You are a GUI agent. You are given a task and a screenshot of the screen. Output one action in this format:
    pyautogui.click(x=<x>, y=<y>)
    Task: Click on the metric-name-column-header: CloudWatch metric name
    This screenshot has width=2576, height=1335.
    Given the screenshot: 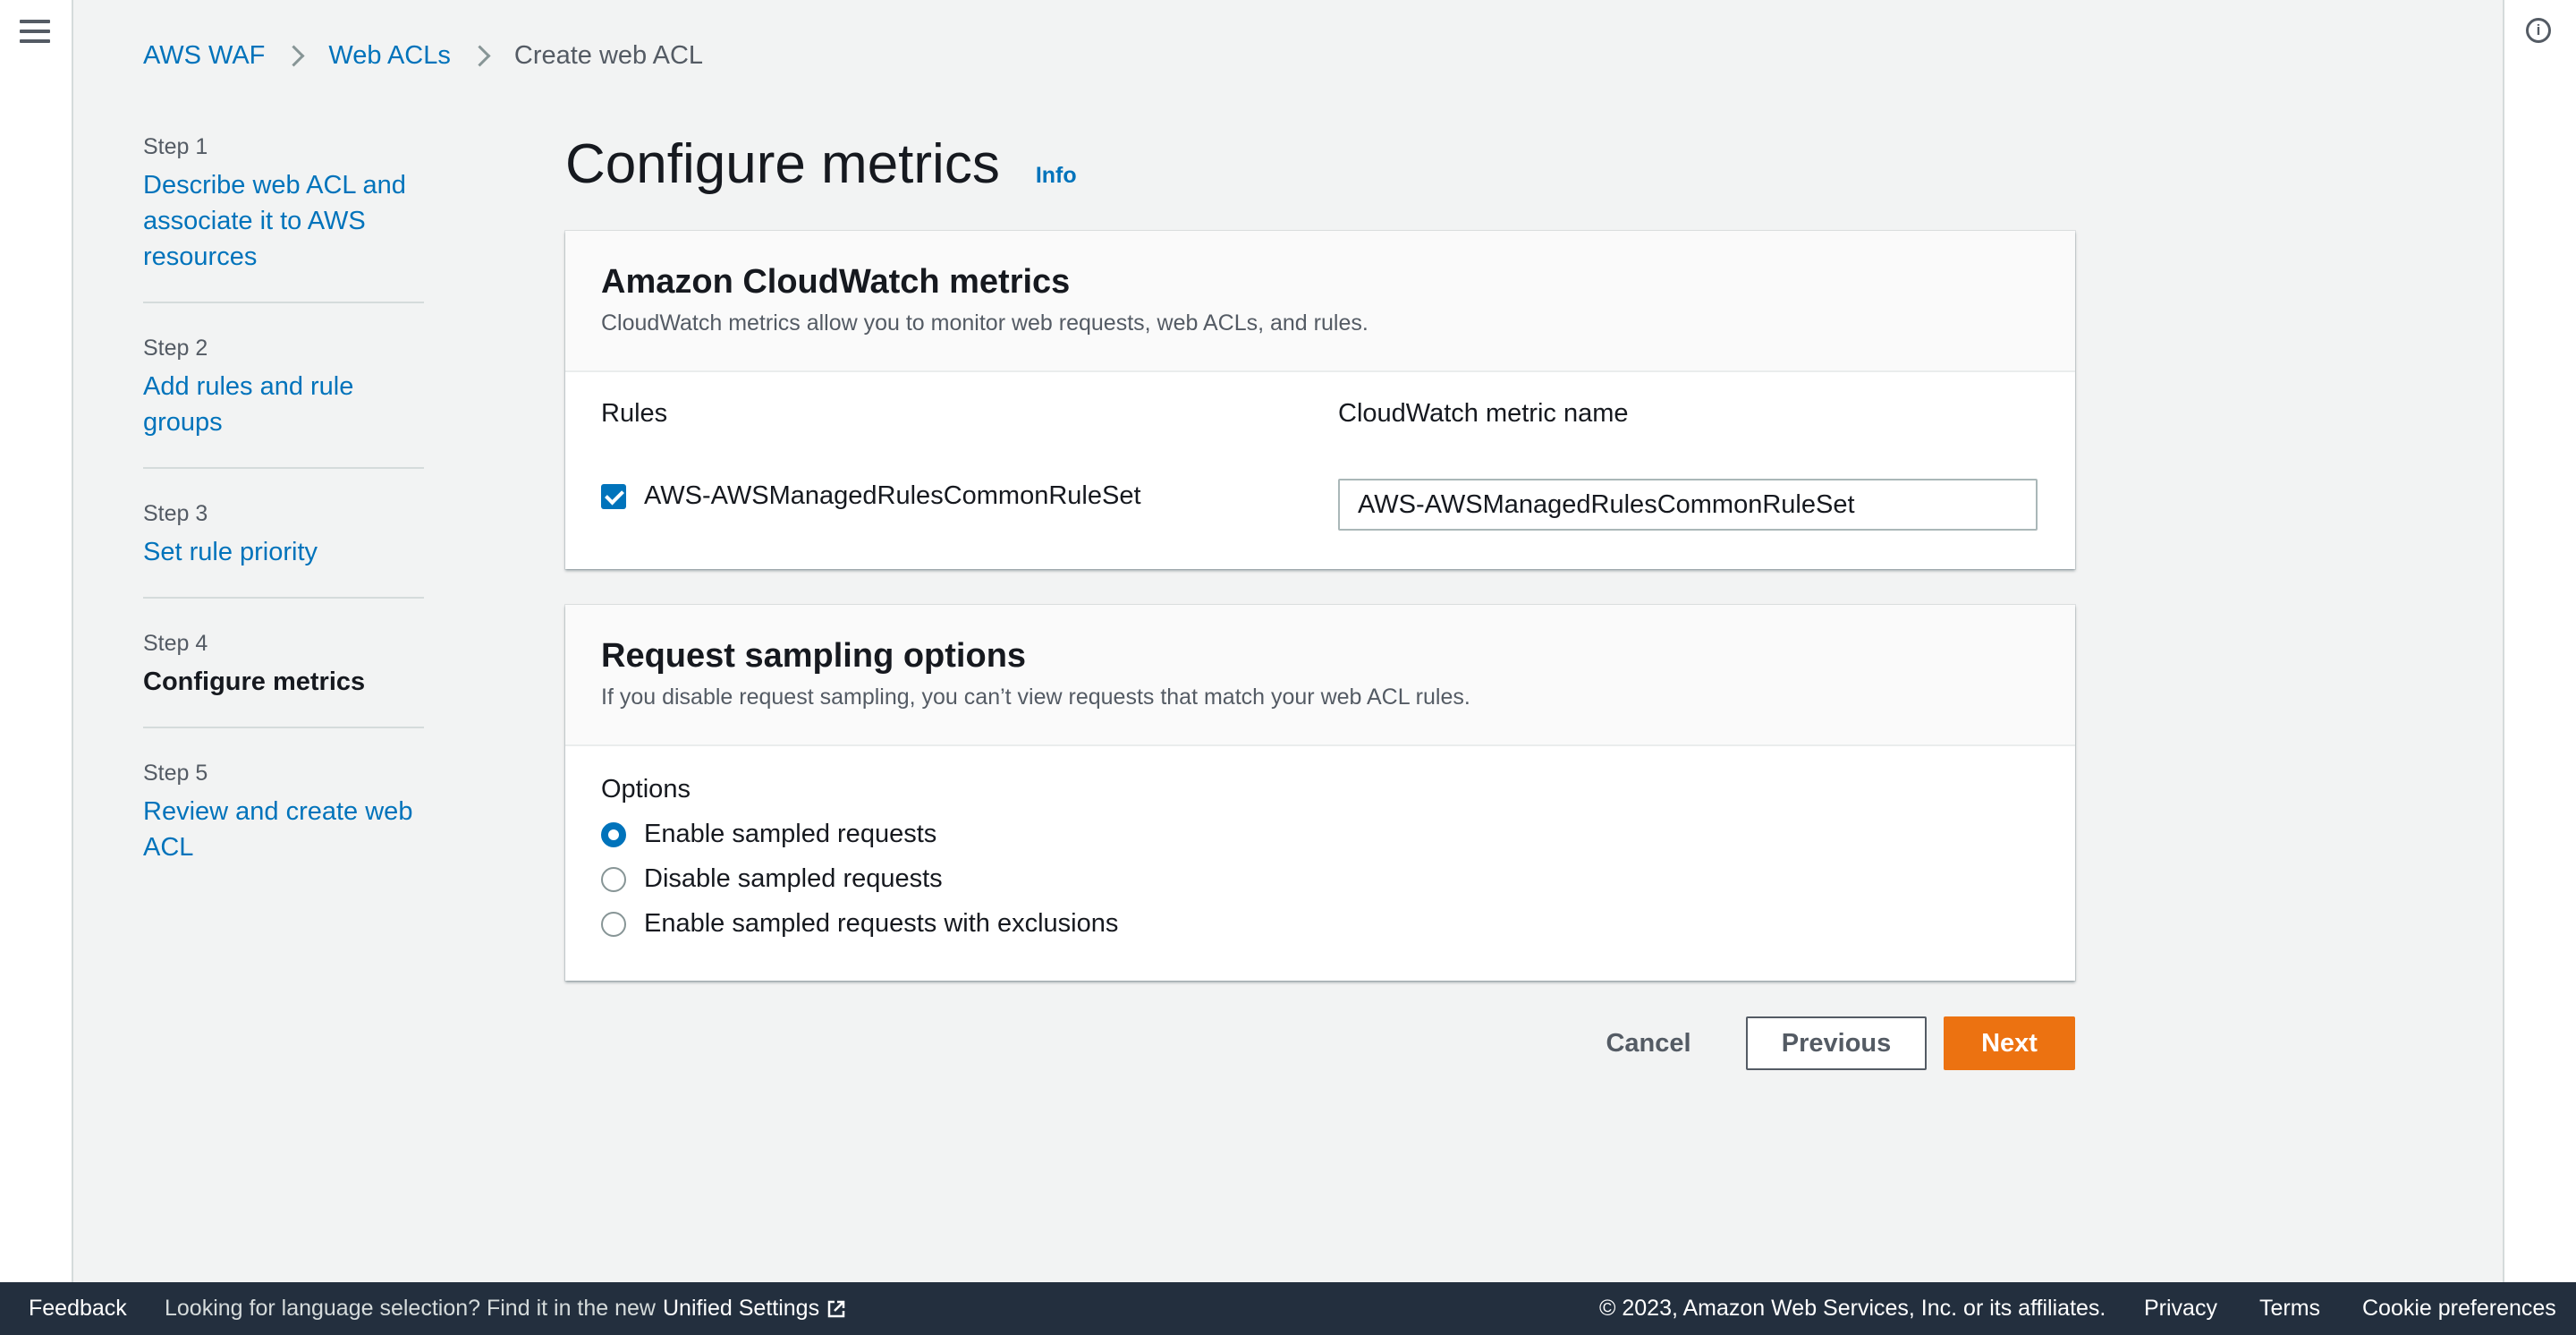 What is the action you would take?
    pyautogui.click(x=1483, y=413)
    